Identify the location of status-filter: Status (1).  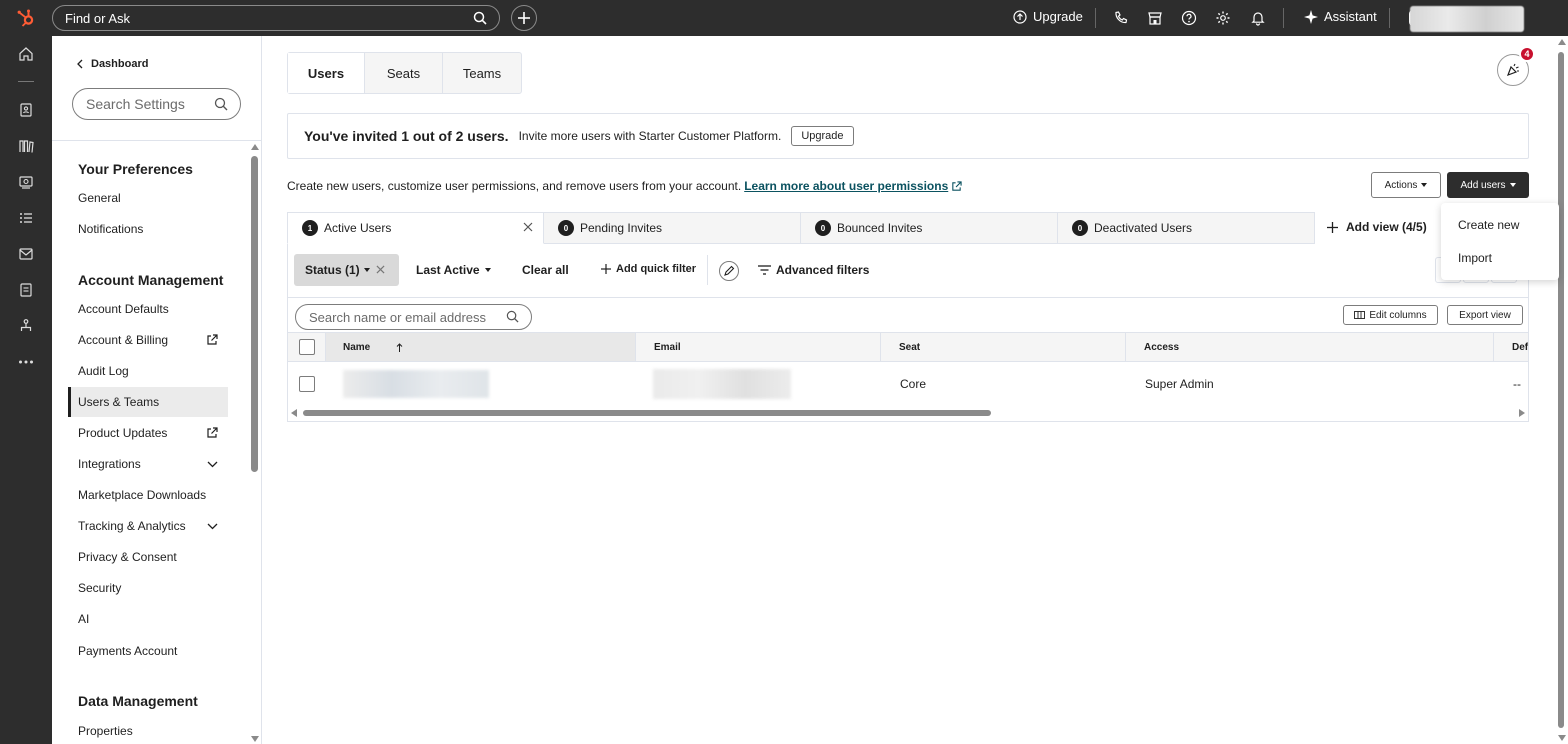
(346, 270).